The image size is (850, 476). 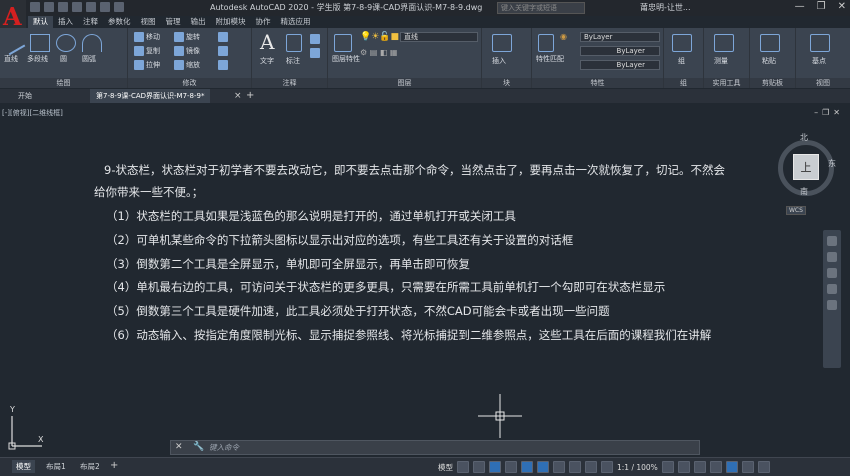 What do you see at coordinates (32, 113) in the screenshot?
I see `viewport-label: [-][俯视][二维线框]` at bounding box center [32, 113].